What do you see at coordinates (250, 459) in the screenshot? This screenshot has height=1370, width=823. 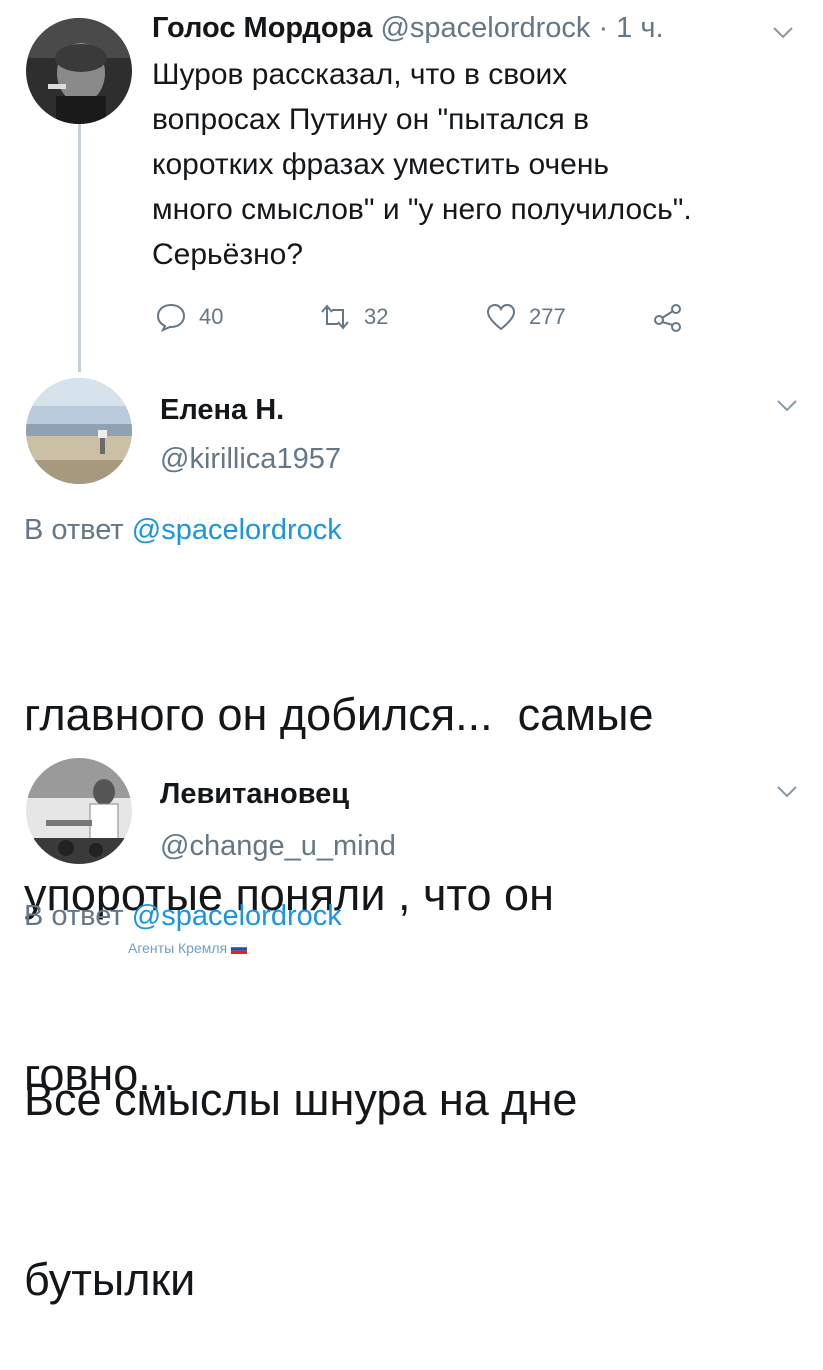 I see `reply1-handle: @kirillica1957` at bounding box center [250, 459].